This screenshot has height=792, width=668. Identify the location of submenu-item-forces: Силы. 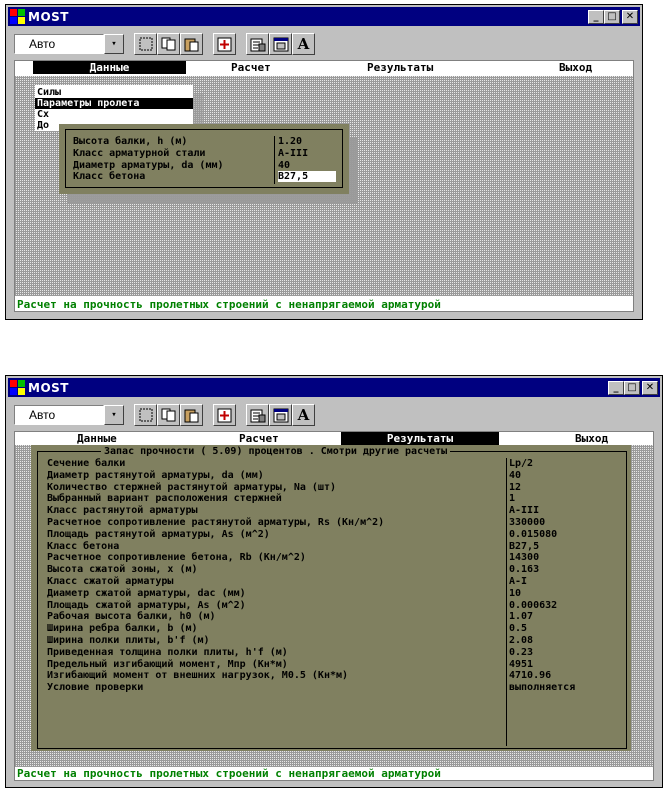
(114, 92).